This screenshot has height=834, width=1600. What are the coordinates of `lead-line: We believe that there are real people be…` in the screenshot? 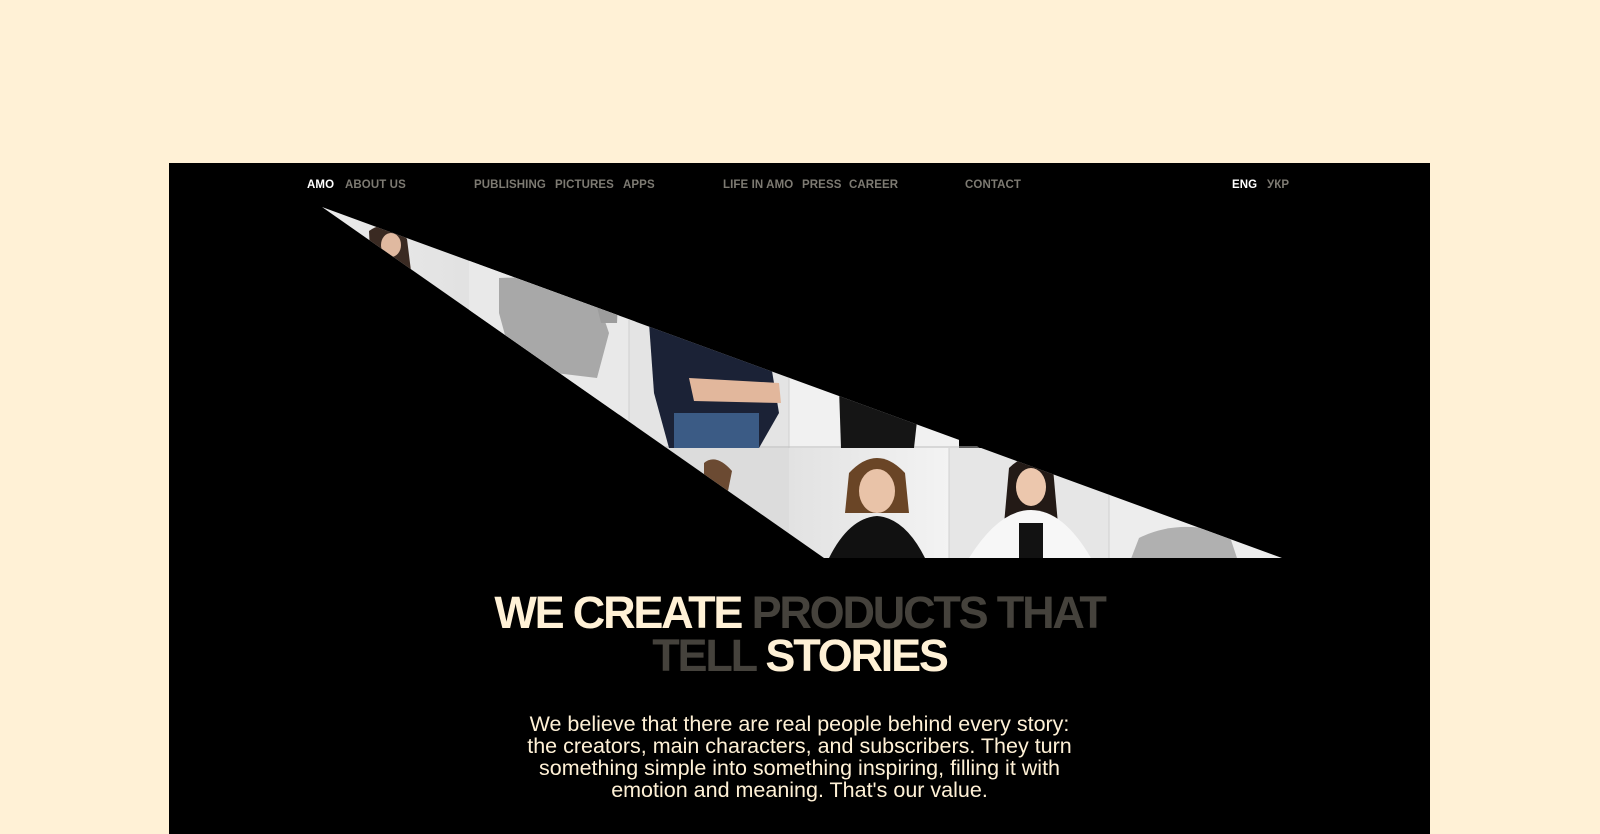 It's located at (799, 724).